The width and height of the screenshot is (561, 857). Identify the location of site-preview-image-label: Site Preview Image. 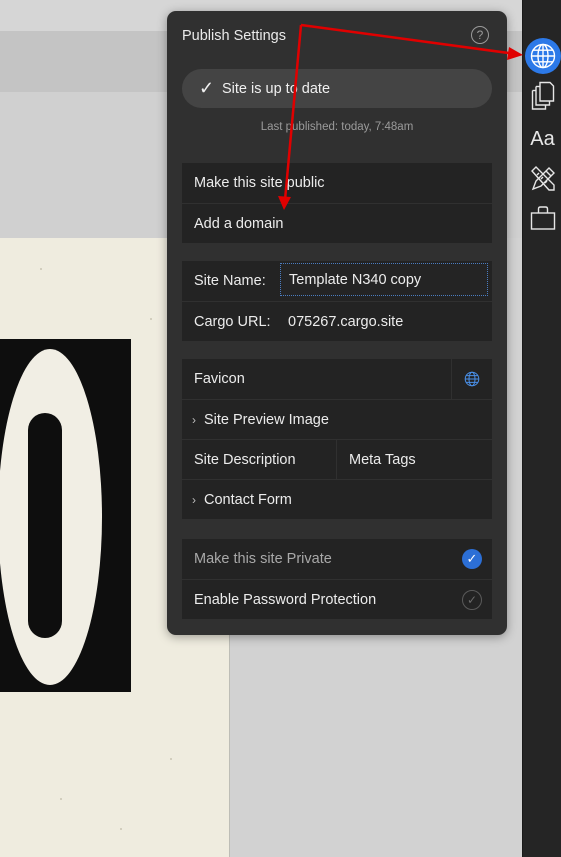
(266, 419).